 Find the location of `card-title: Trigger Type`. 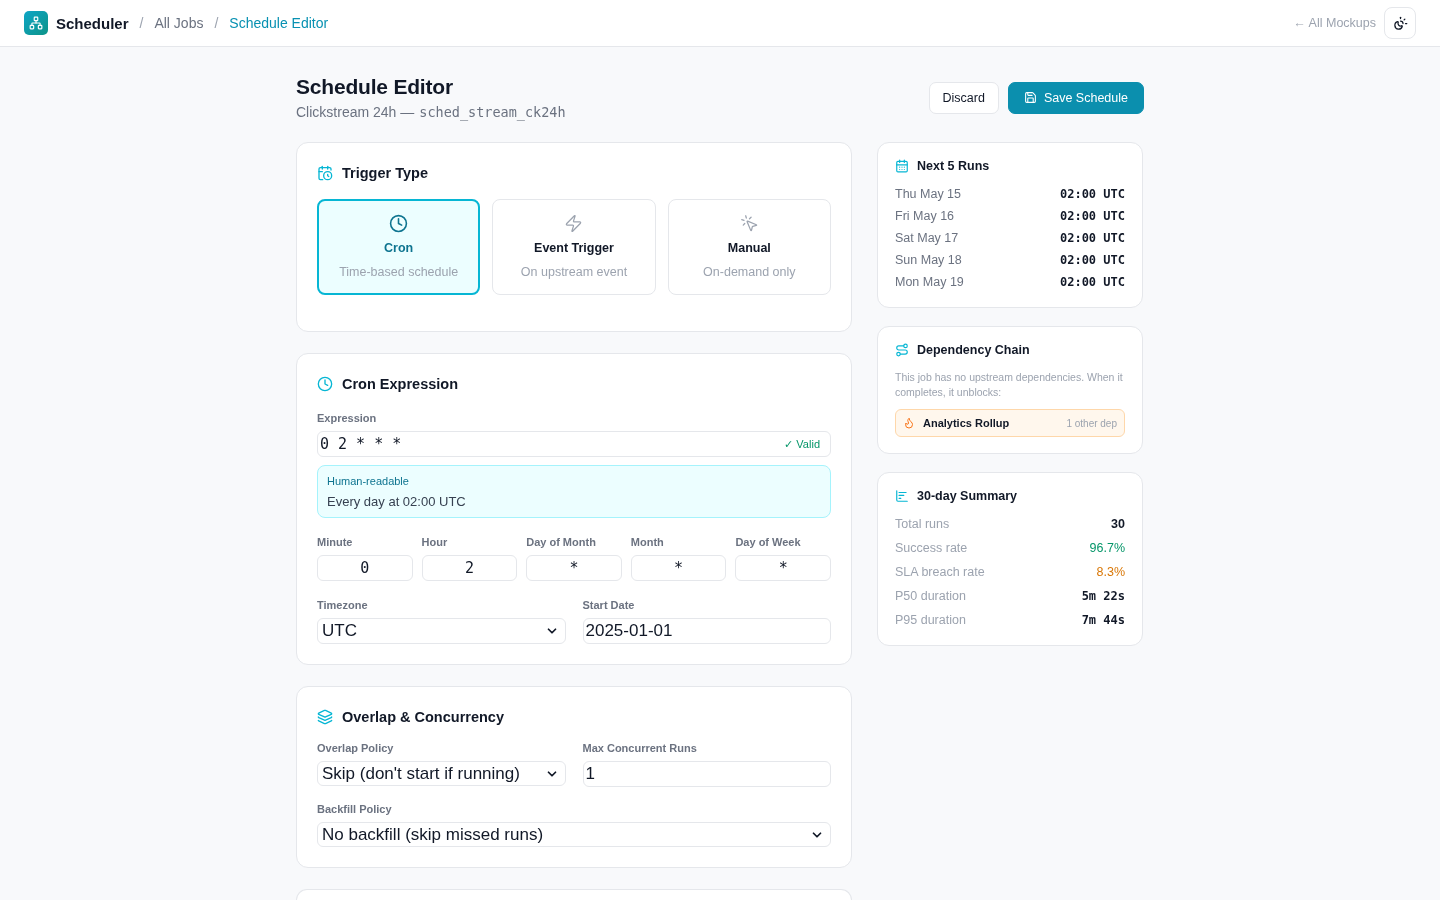

card-title: Trigger Type is located at coordinates (385, 173).